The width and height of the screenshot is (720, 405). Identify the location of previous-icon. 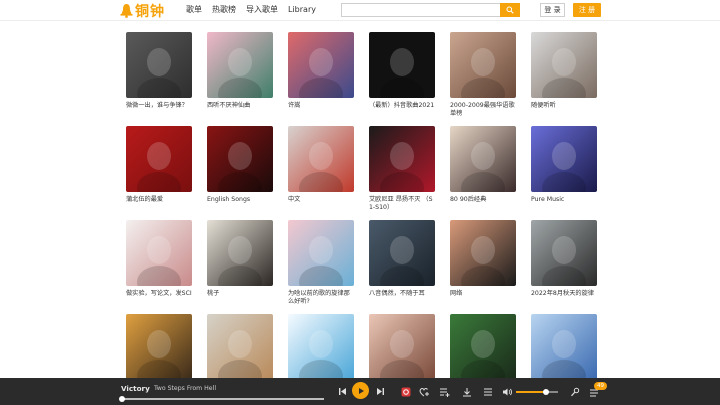
(342, 391).